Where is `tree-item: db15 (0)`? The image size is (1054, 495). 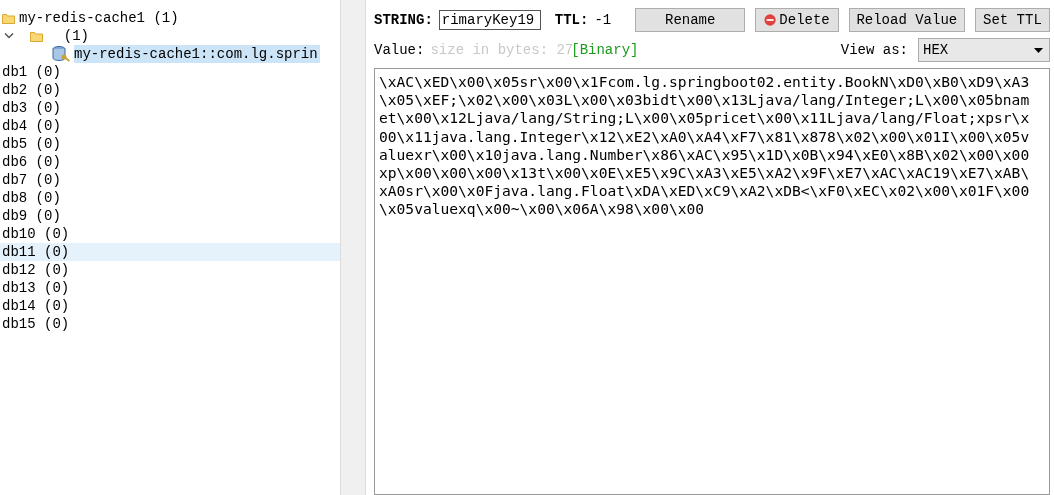 tree-item: db15 (0) is located at coordinates (170, 324).